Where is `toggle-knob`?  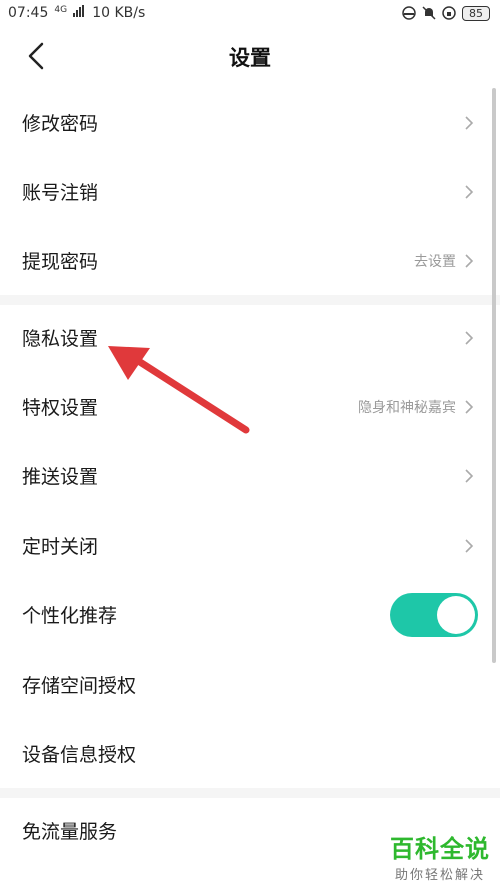 toggle-knob is located at coordinates (456, 614).